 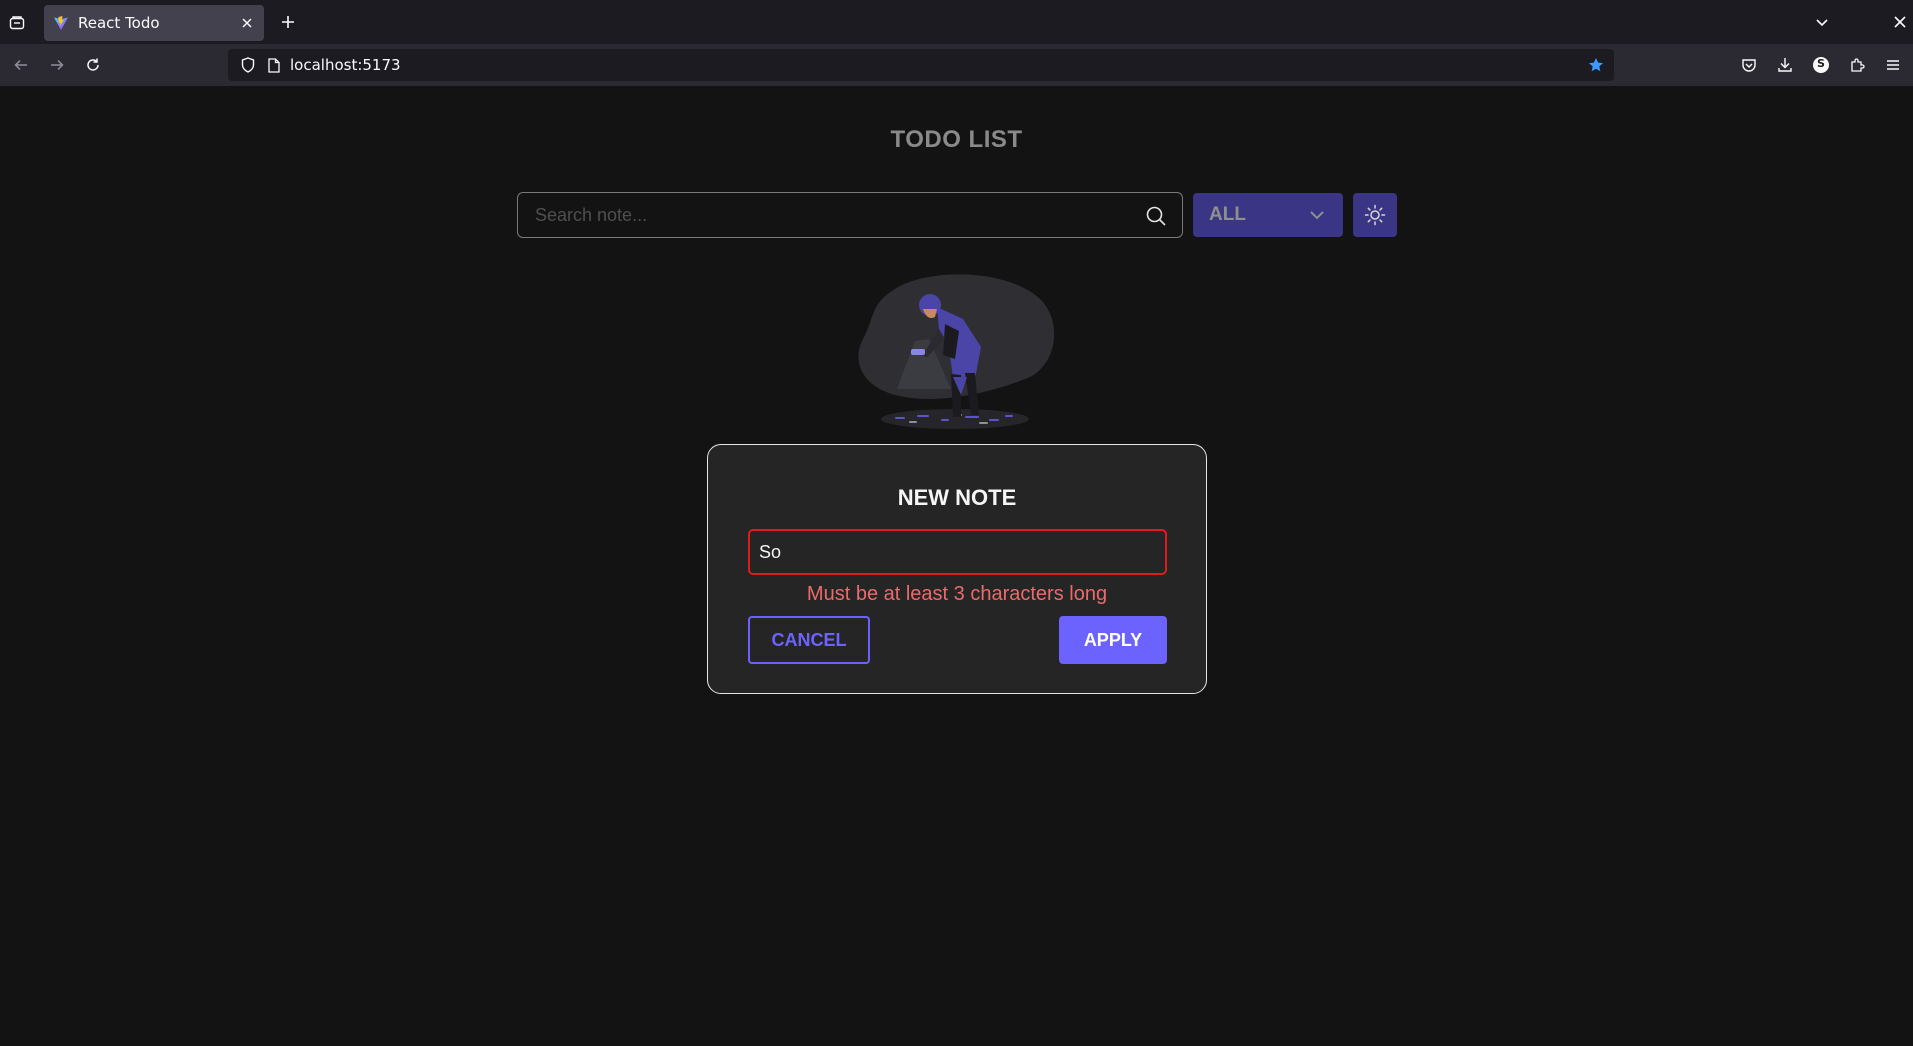 I want to click on page-icon, so click(x=274, y=65).